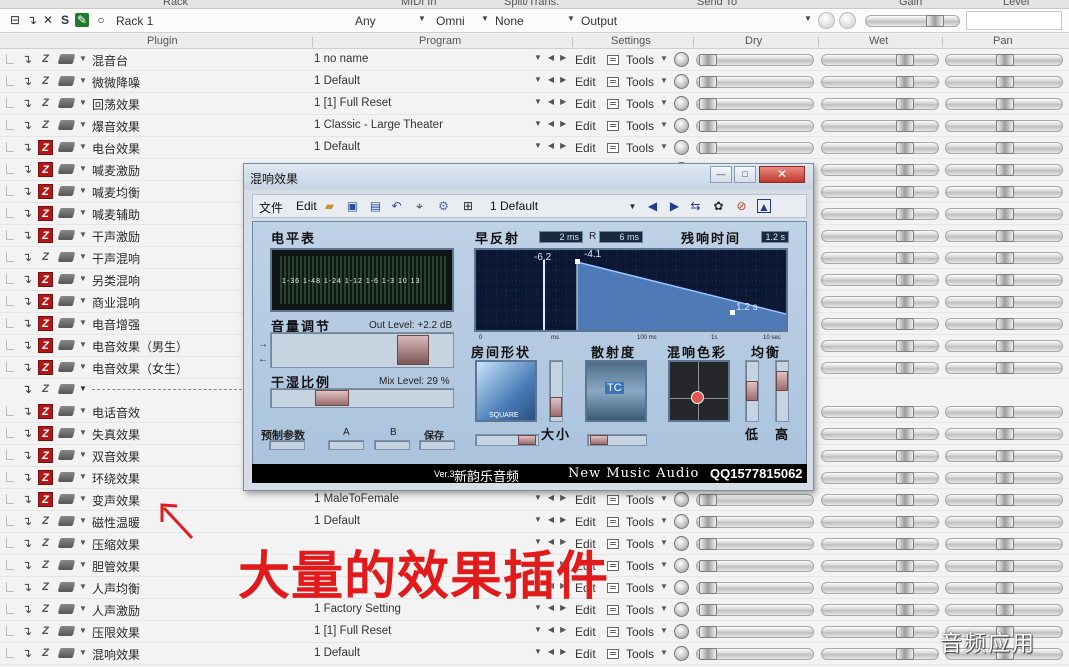  What do you see at coordinates (337, 653) in the screenshot?
I see `program-name: 1 Default` at bounding box center [337, 653].